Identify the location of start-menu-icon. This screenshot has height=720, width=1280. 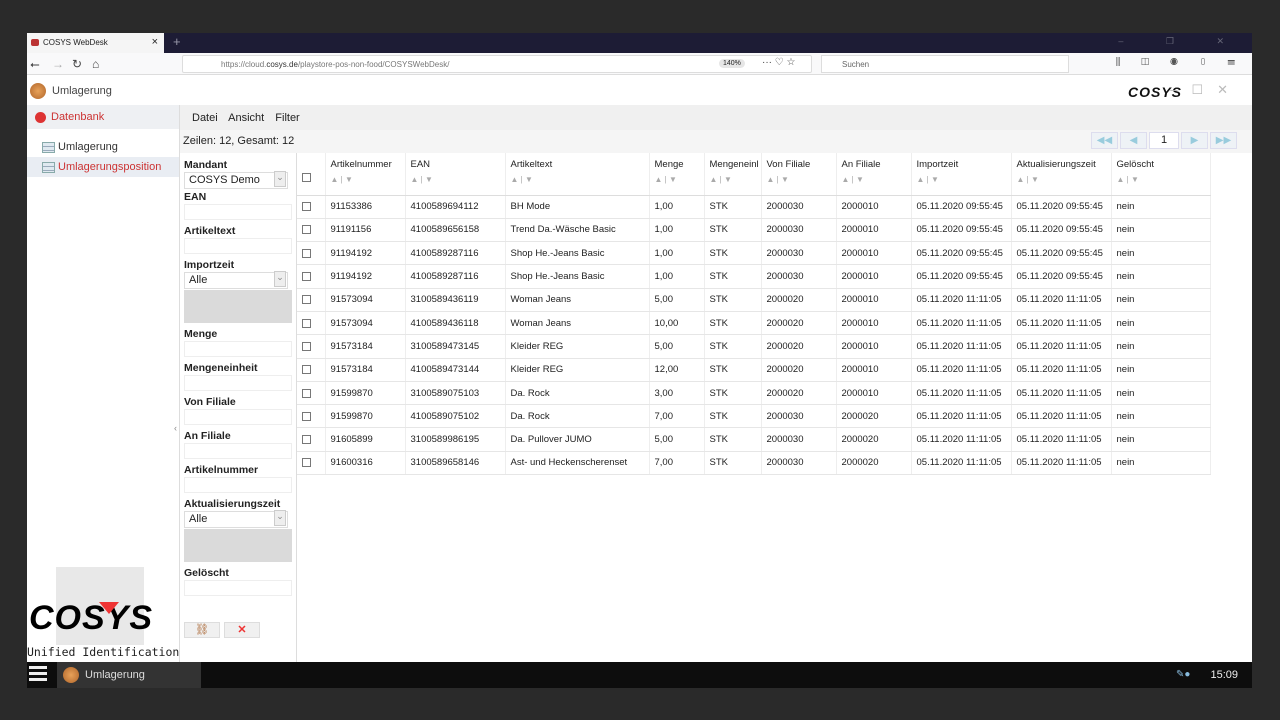
(38, 675).